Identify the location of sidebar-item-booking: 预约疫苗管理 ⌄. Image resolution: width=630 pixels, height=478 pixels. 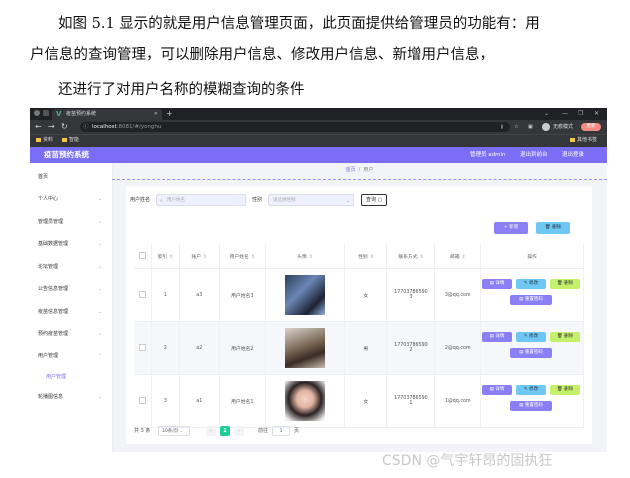
(70, 334).